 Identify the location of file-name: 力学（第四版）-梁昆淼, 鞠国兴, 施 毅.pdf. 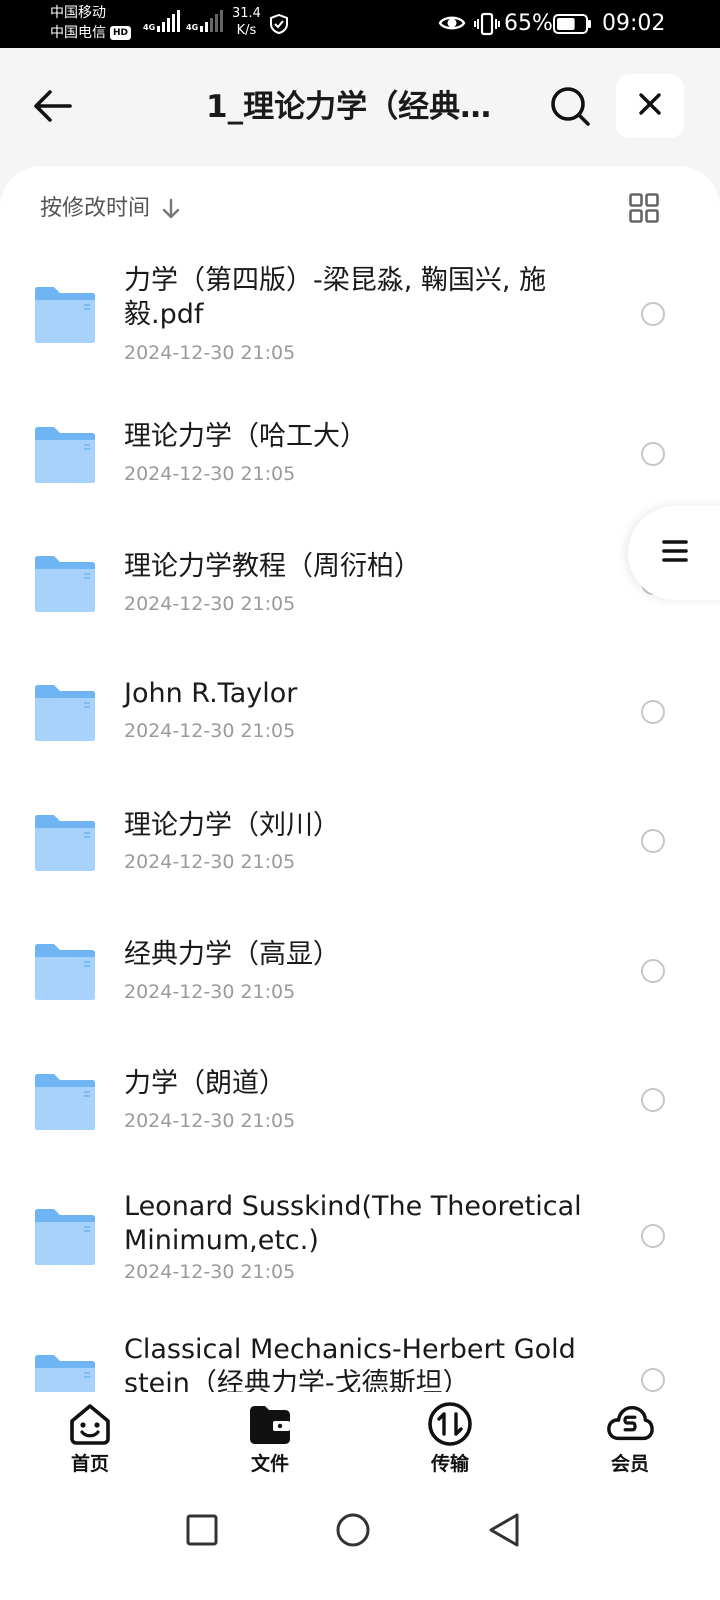
(335, 297).